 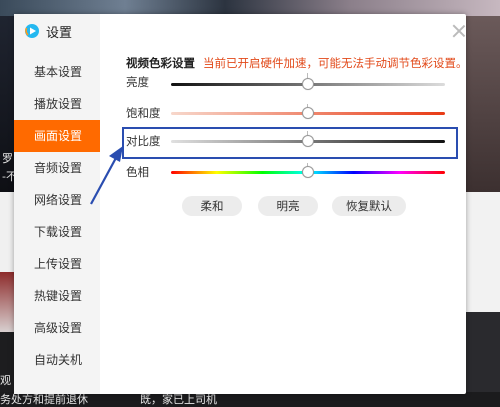 What do you see at coordinates (57, 72) in the screenshot?
I see `nav-item-basic: 基本设置` at bounding box center [57, 72].